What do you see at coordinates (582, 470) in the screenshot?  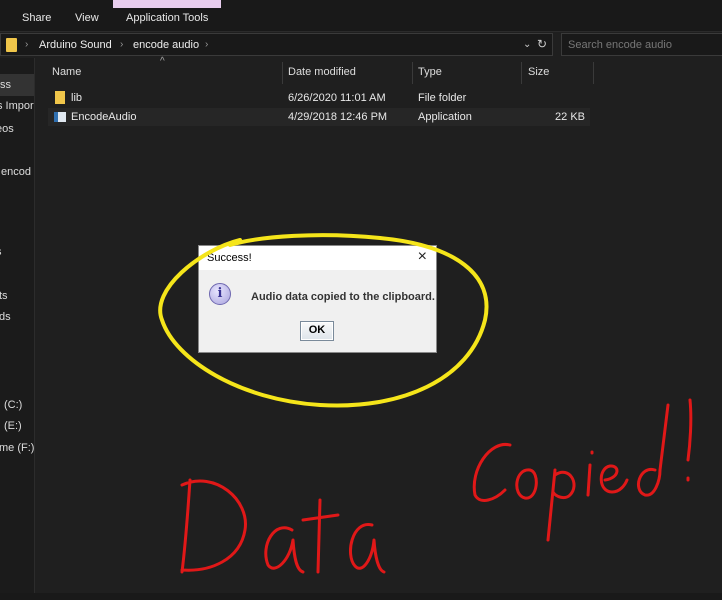 I see `handwritten-copied-text` at bounding box center [582, 470].